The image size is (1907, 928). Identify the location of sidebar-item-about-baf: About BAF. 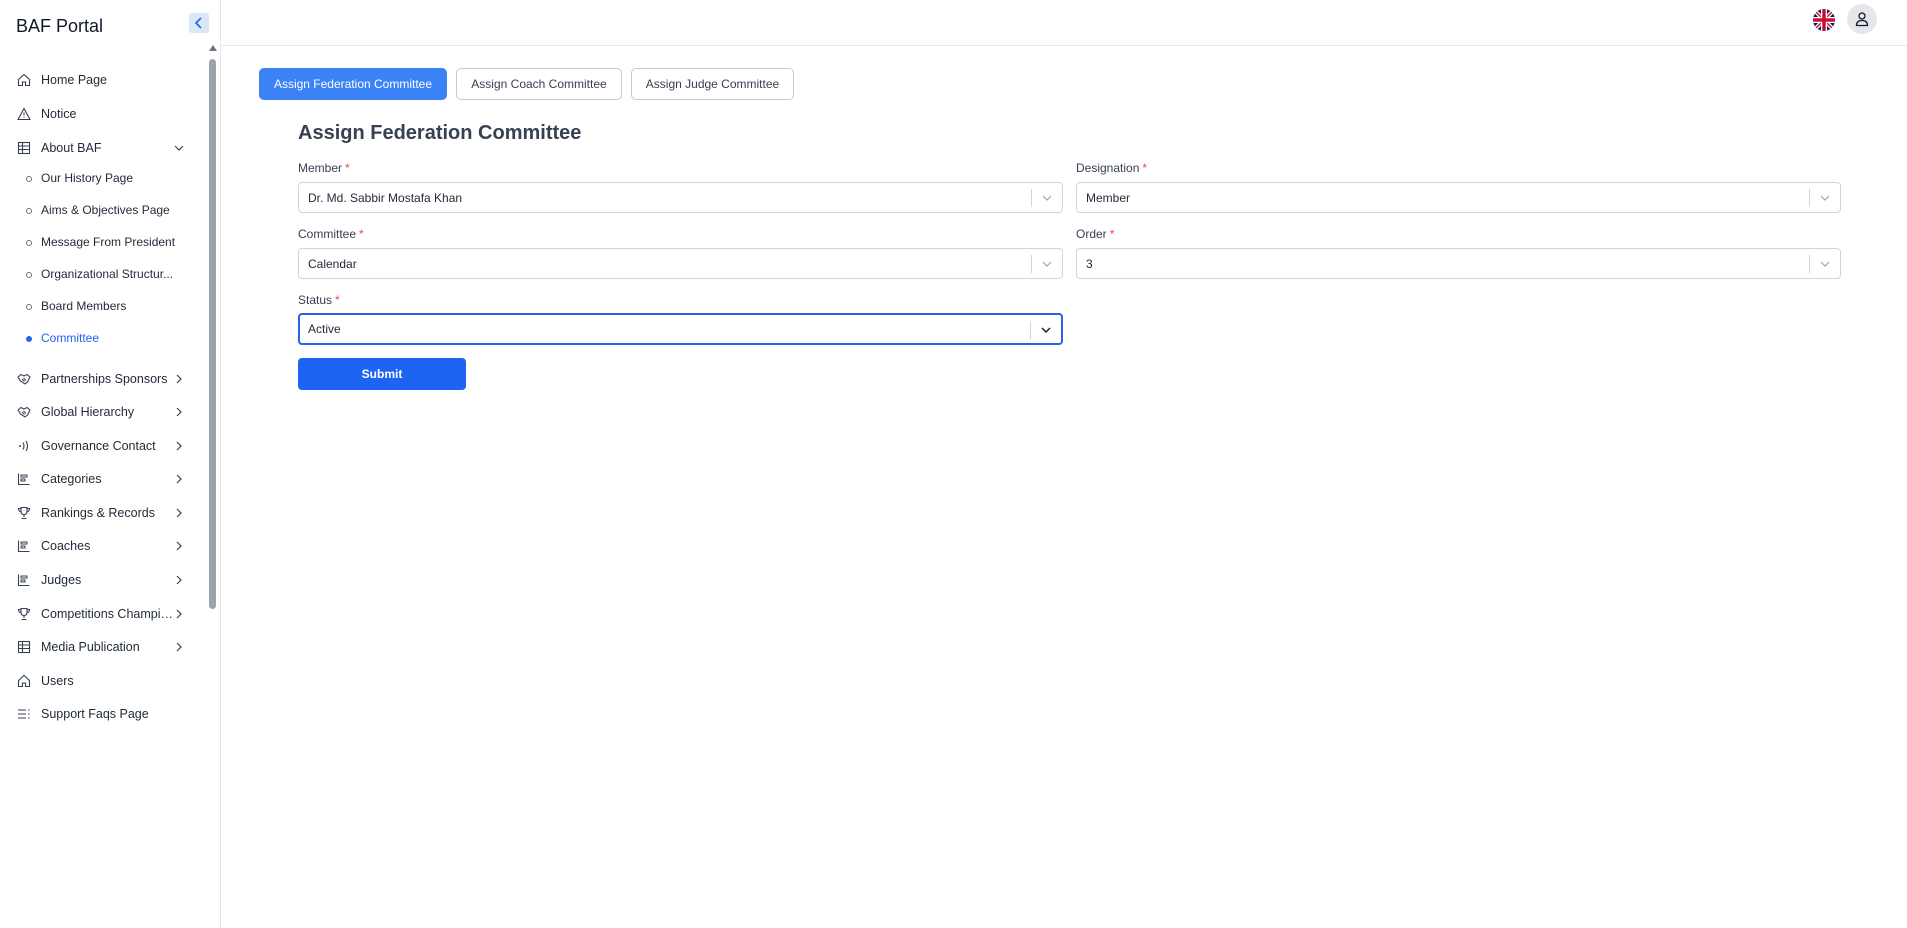
(100, 148).